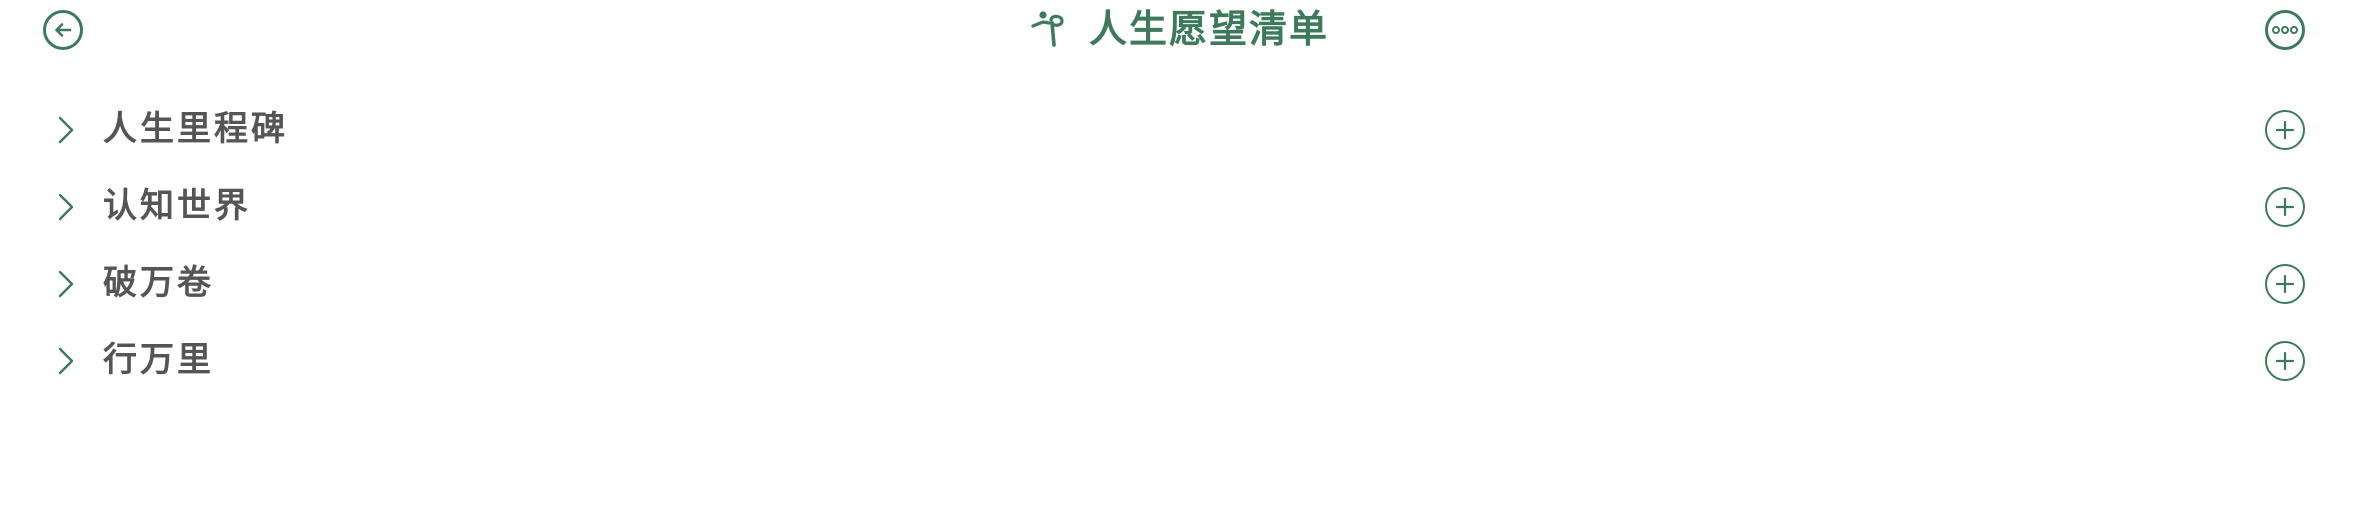 Image resolution: width=2360 pixels, height=507 pixels. Describe the element at coordinates (195, 129) in the screenshot. I see `category-label: 人生里程碑` at that location.